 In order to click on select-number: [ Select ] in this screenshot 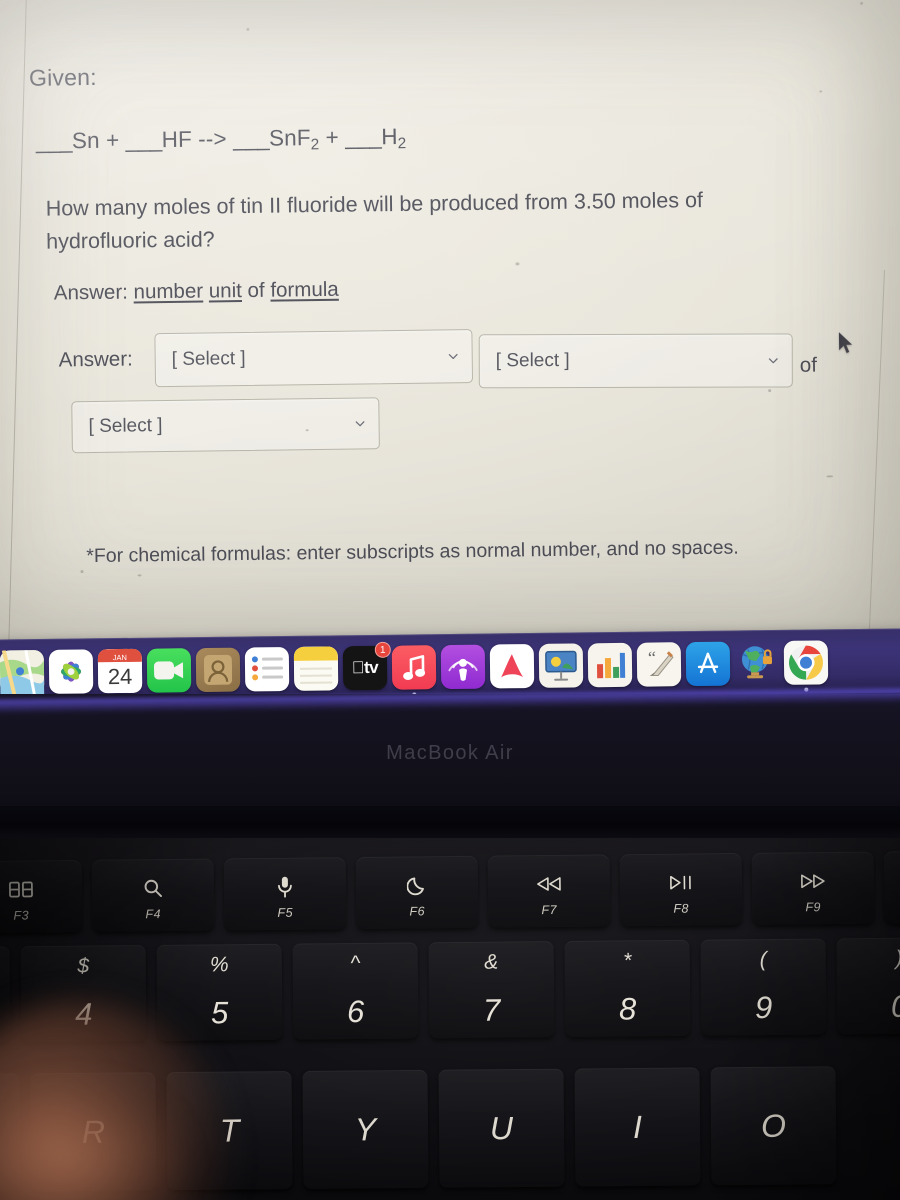, I will do `click(314, 358)`.